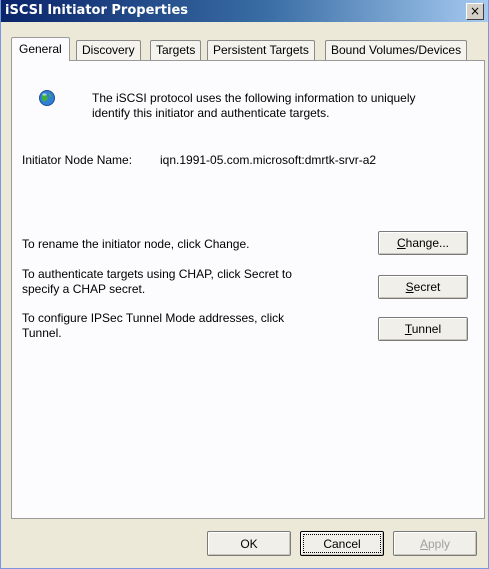  I want to click on ipsec-instructions-line2: Tunnel., so click(42, 333).